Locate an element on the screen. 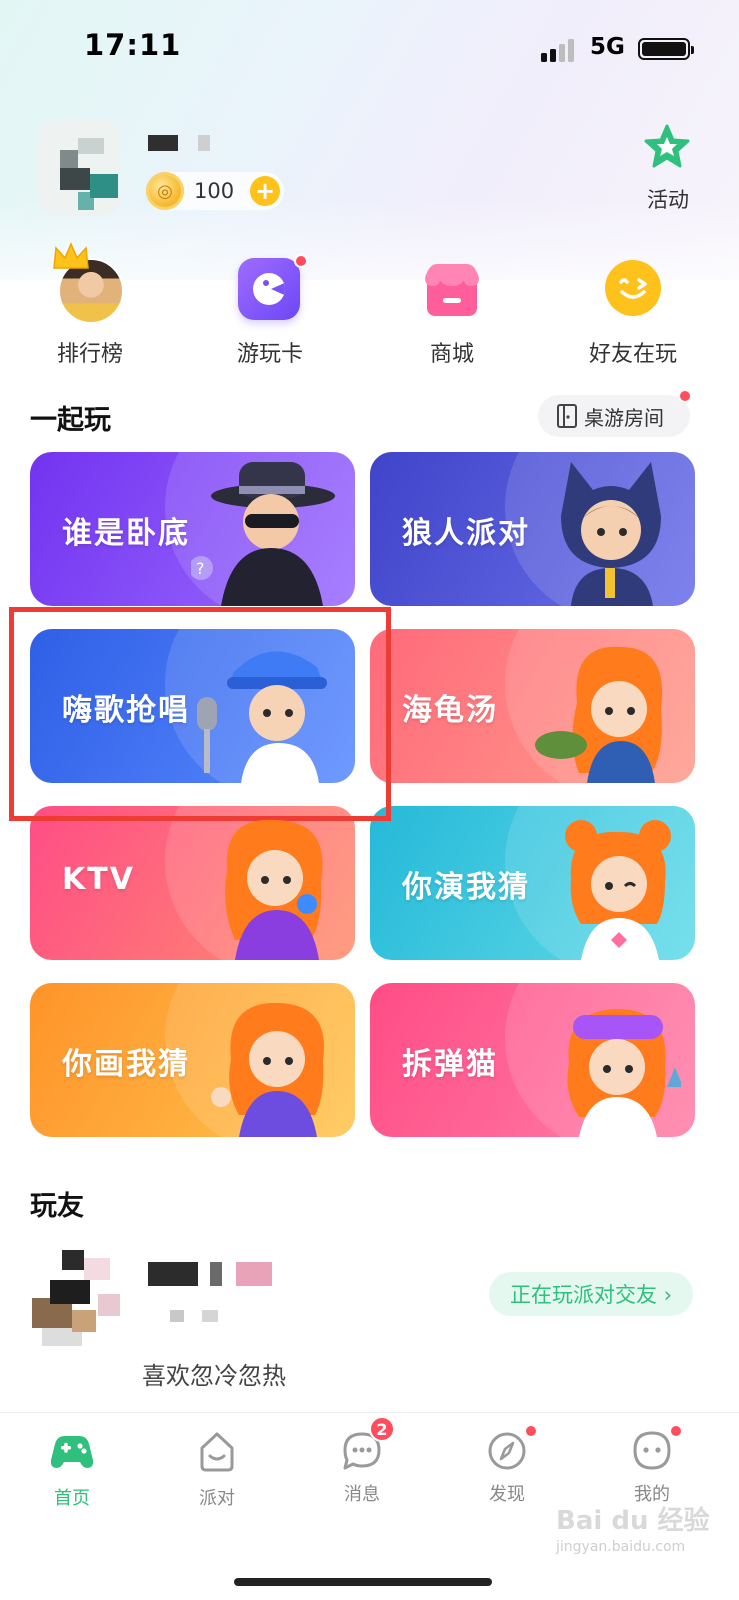 Image resolution: width=739 pixels, height=1600 pixels. home-indicator is located at coordinates (363, 1582).